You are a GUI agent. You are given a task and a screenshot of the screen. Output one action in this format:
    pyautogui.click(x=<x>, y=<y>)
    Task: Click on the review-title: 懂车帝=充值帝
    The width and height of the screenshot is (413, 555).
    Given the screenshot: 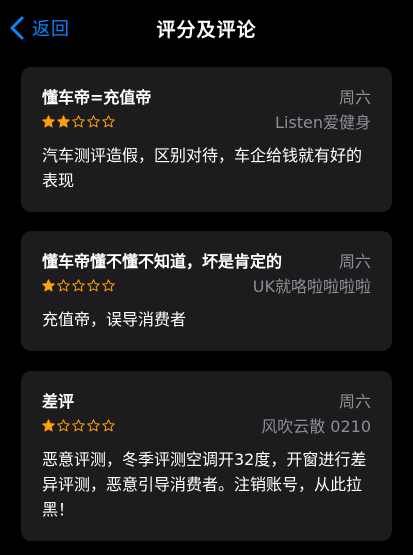 What is the action you would take?
    pyautogui.click(x=97, y=97)
    